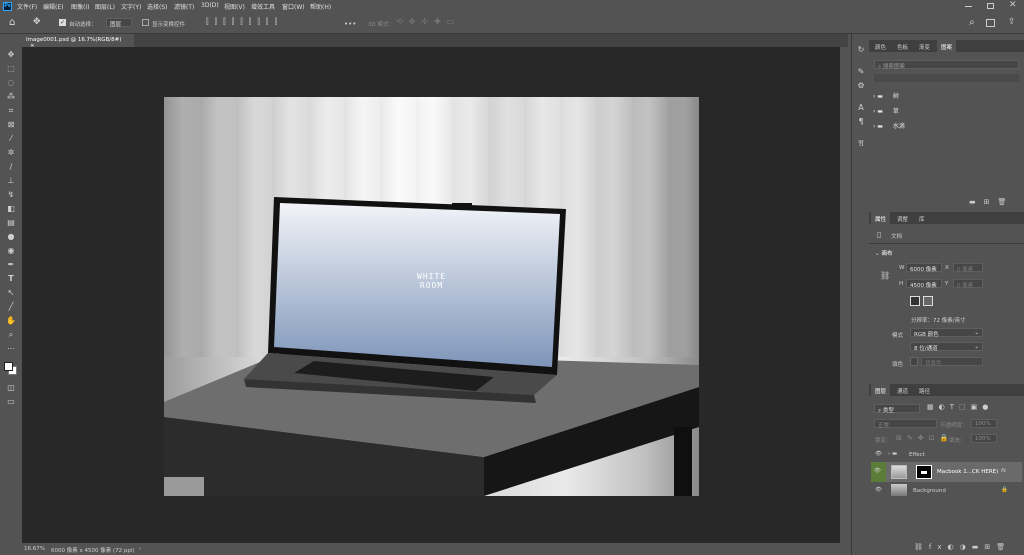  Describe the element at coordinates (924, 268) in the screenshot. I see `width-field: 6000 像素` at that location.